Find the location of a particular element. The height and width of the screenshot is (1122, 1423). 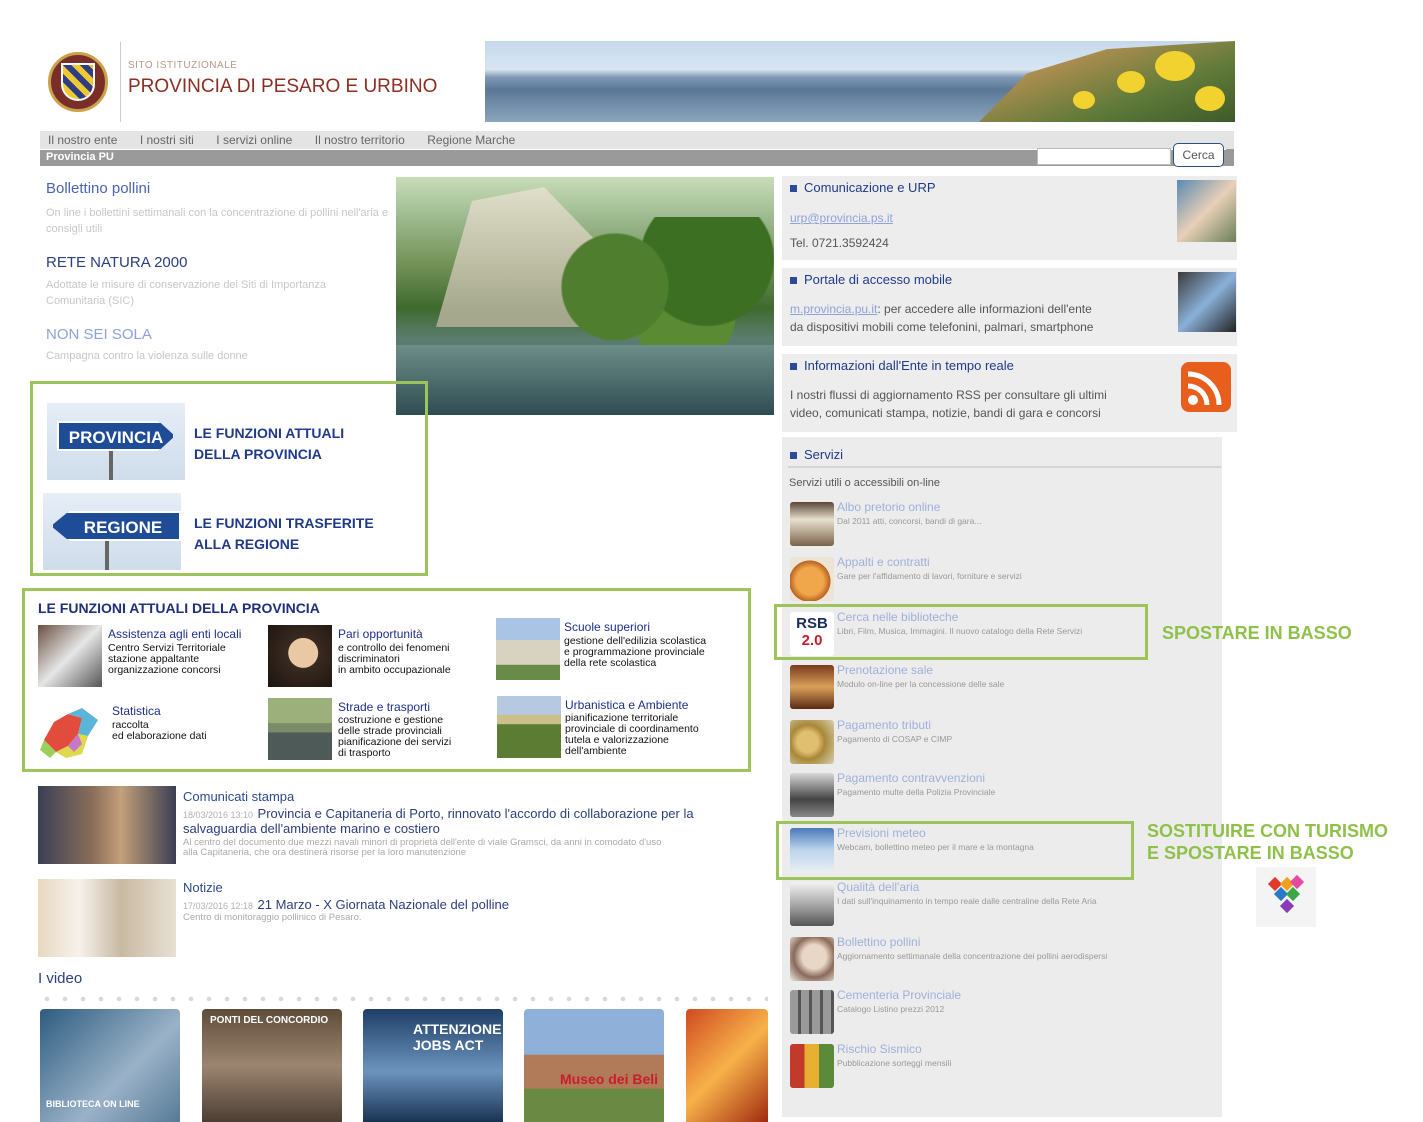

mobile-link: m.provincia.pu.it is located at coordinates (833, 309).